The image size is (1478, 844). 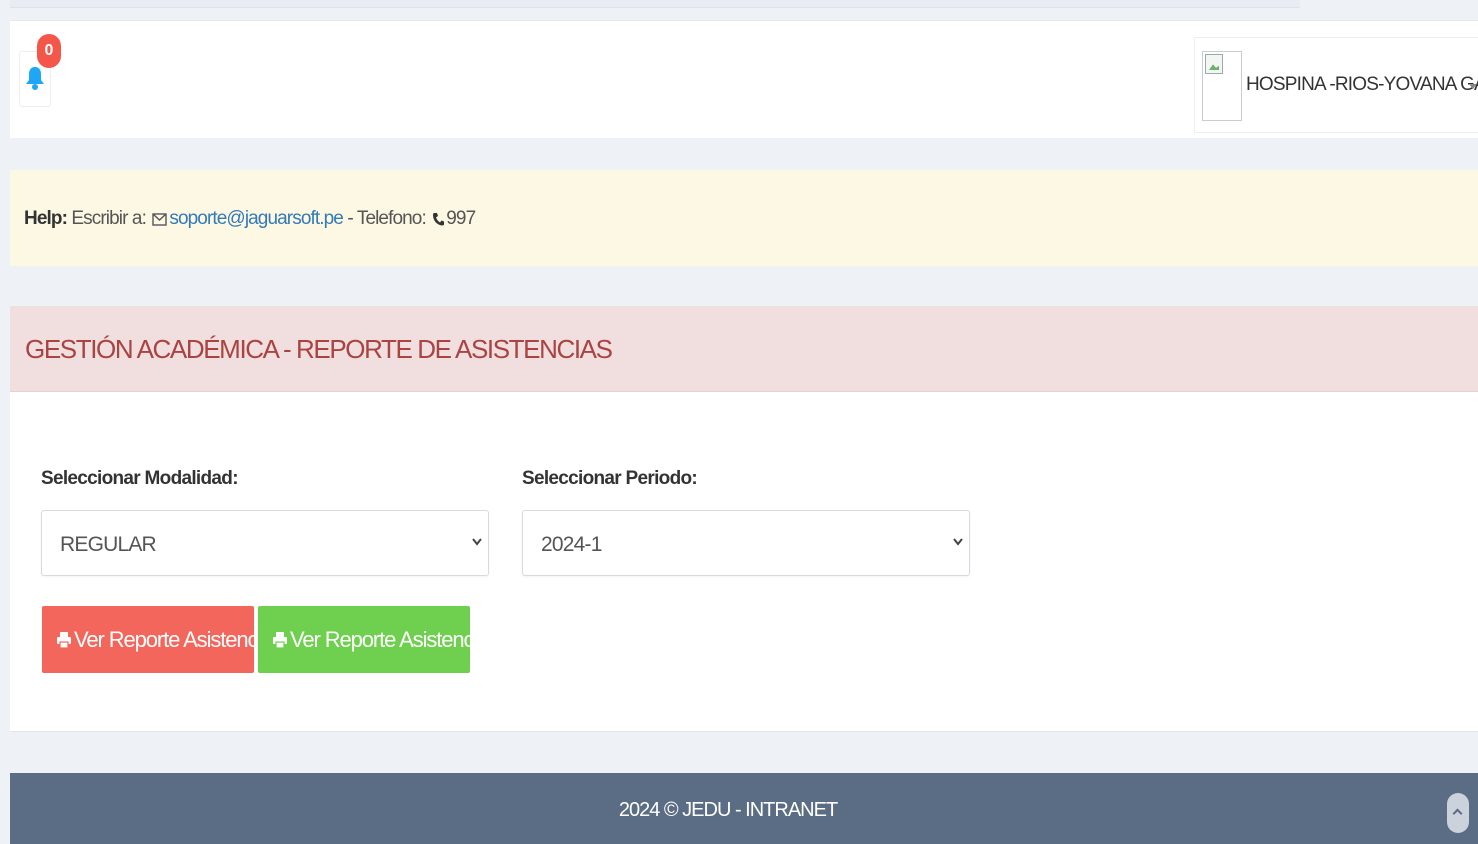 I want to click on user-menu: HOSPINA -RIOS-YOVANA GAVINA, so click(x=1336, y=85).